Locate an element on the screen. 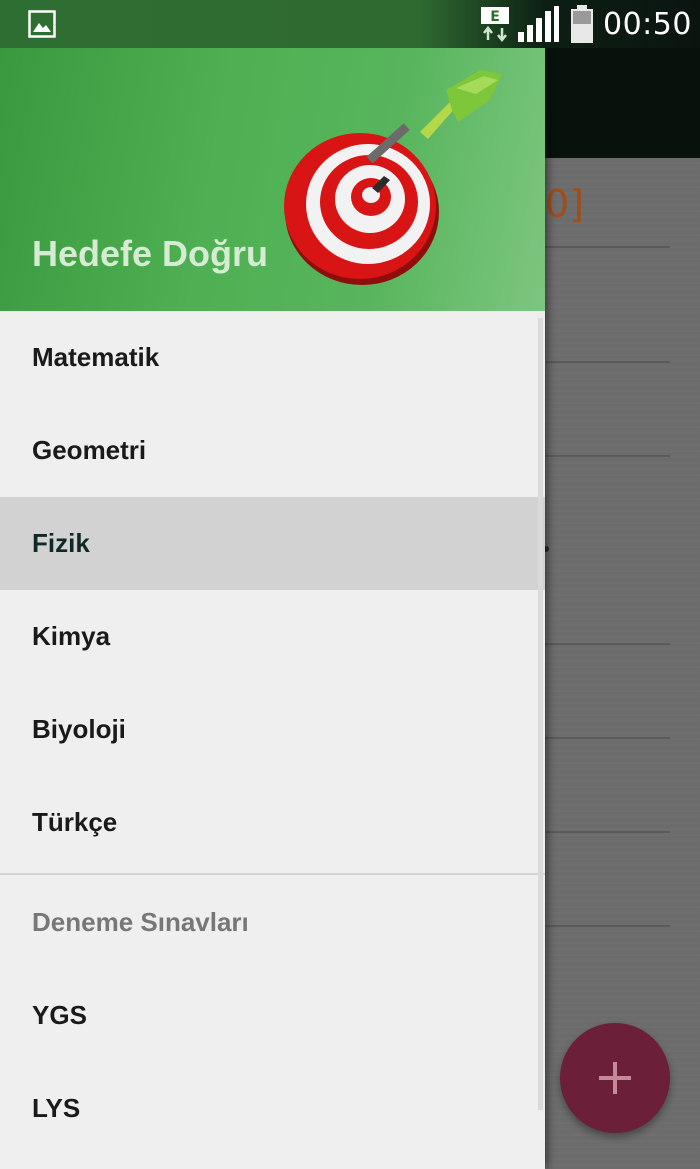 Image resolution: width=700 pixels, height=1169 pixels. nav-item-label: LYS is located at coordinates (56, 1108).